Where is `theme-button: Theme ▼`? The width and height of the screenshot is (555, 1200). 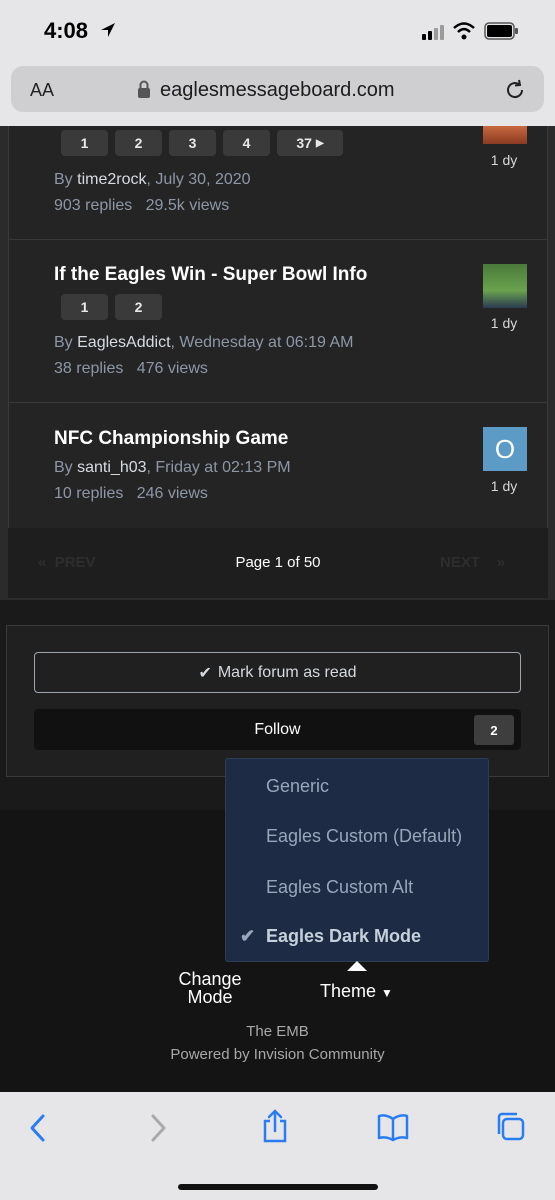 theme-button: Theme ▼ is located at coordinates (356, 991).